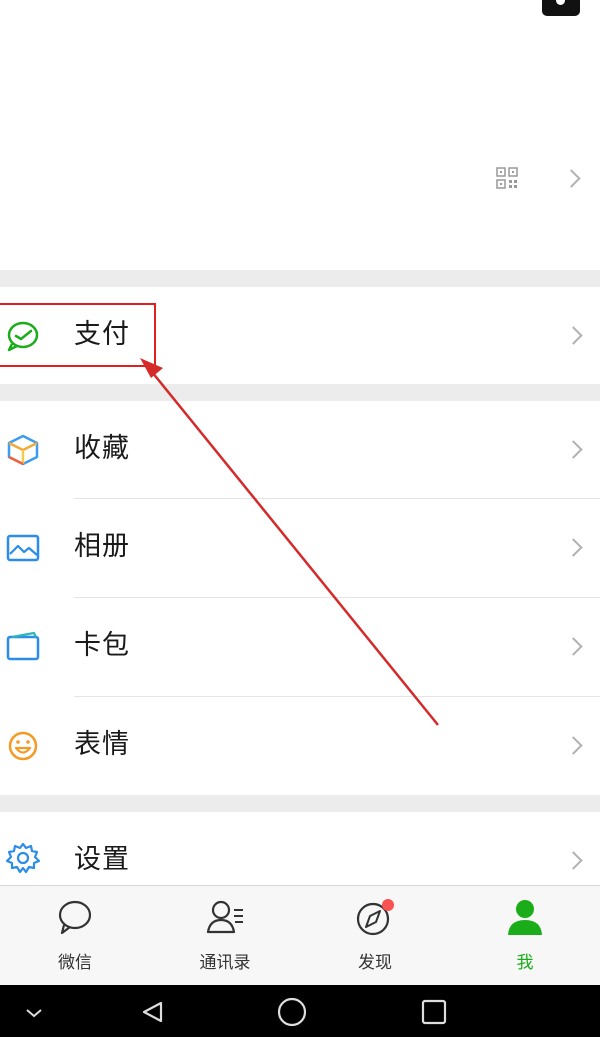 The height and width of the screenshot is (1037, 600). What do you see at coordinates (34, 1011) in the screenshot?
I see `chevron-down-icon` at bounding box center [34, 1011].